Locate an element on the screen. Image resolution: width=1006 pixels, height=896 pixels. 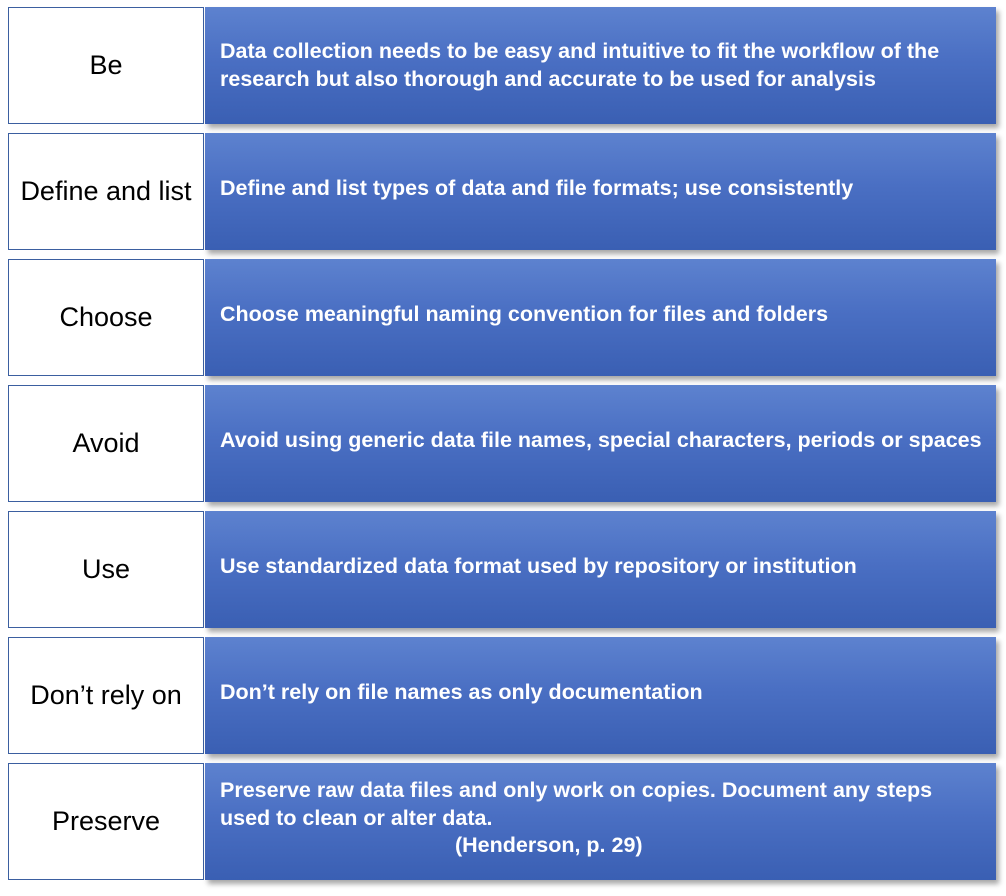
citation-text: (Henderson, p. 29) is located at coordinates (549, 845).